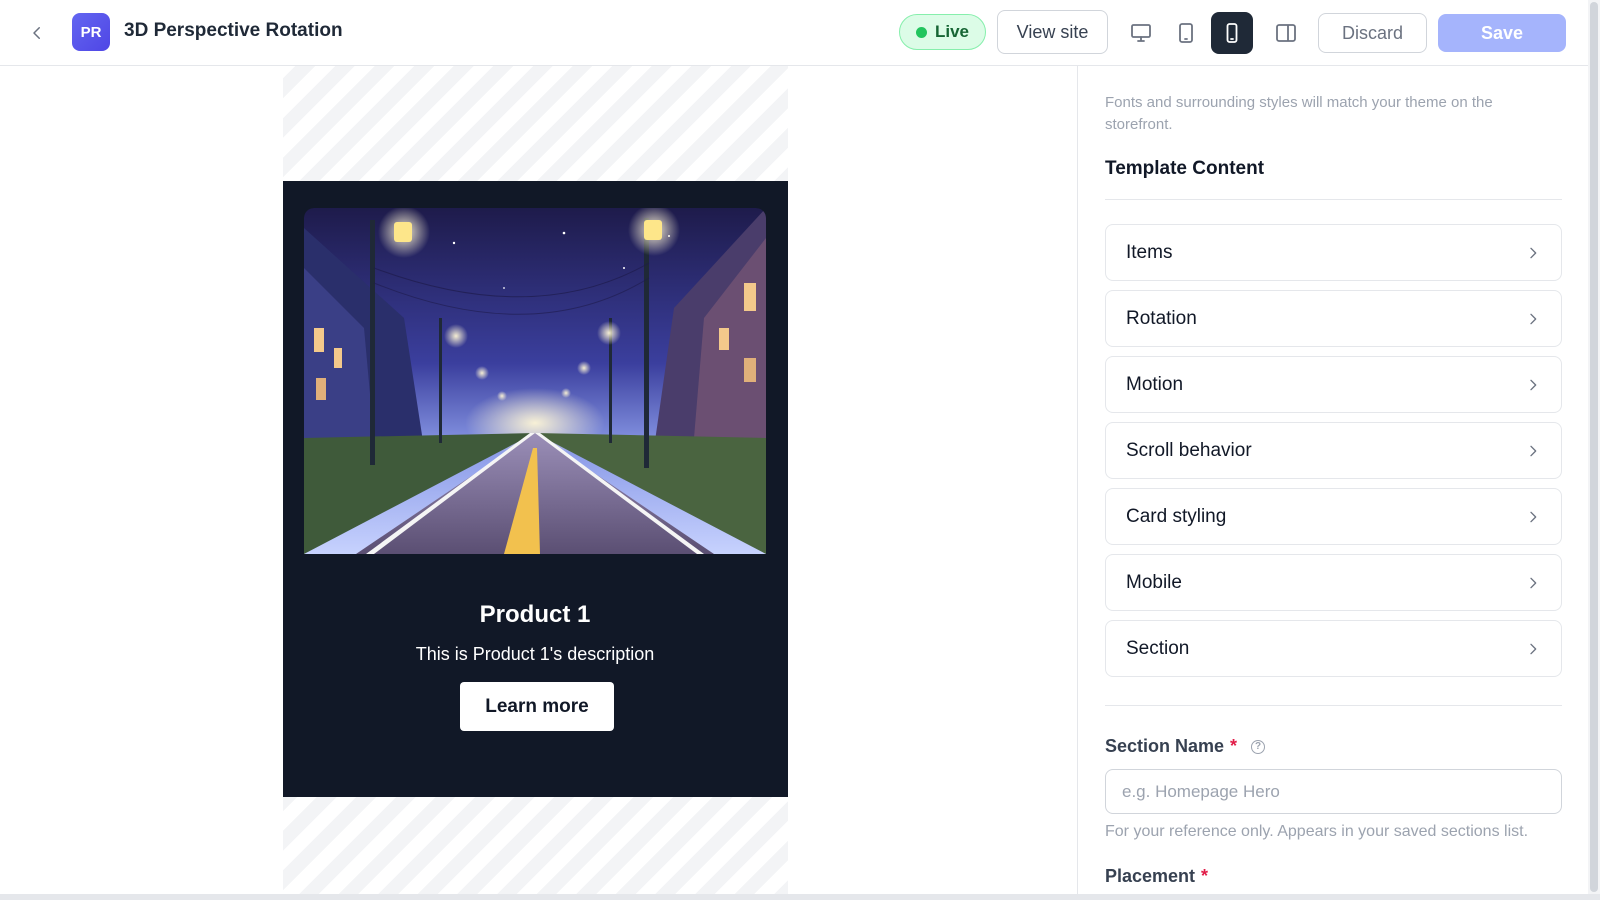  I want to click on sidebar-panel-icon, so click(1286, 33).